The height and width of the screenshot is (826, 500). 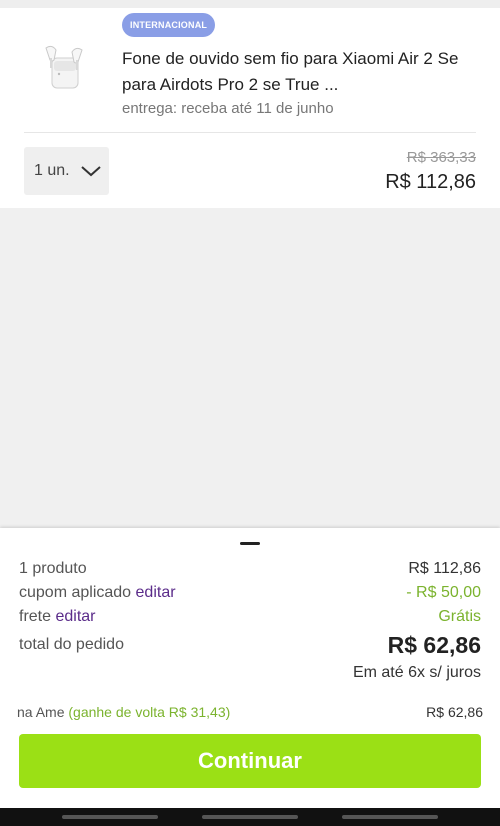 I want to click on coupon-label: cupom aplicado, so click(x=75, y=592).